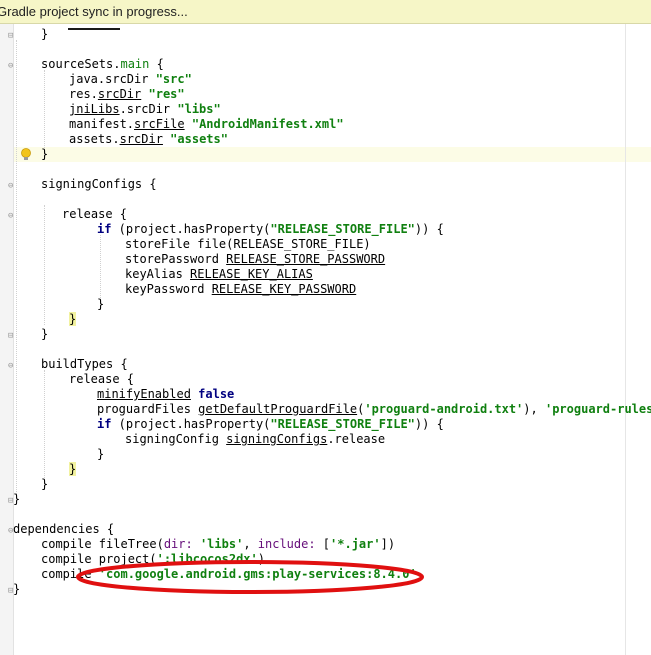 This screenshot has width=651, height=655. I want to click on code-line: keyPassword RELEASE_KEY_PASSWORD, so click(240, 289).